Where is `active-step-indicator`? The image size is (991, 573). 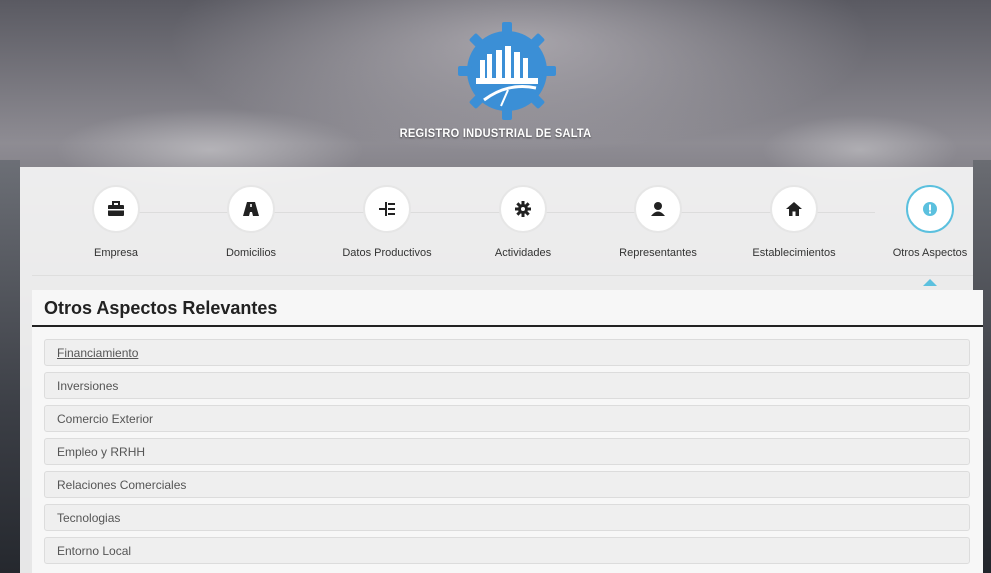 active-step-indicator is located at coordinates (930, 282).